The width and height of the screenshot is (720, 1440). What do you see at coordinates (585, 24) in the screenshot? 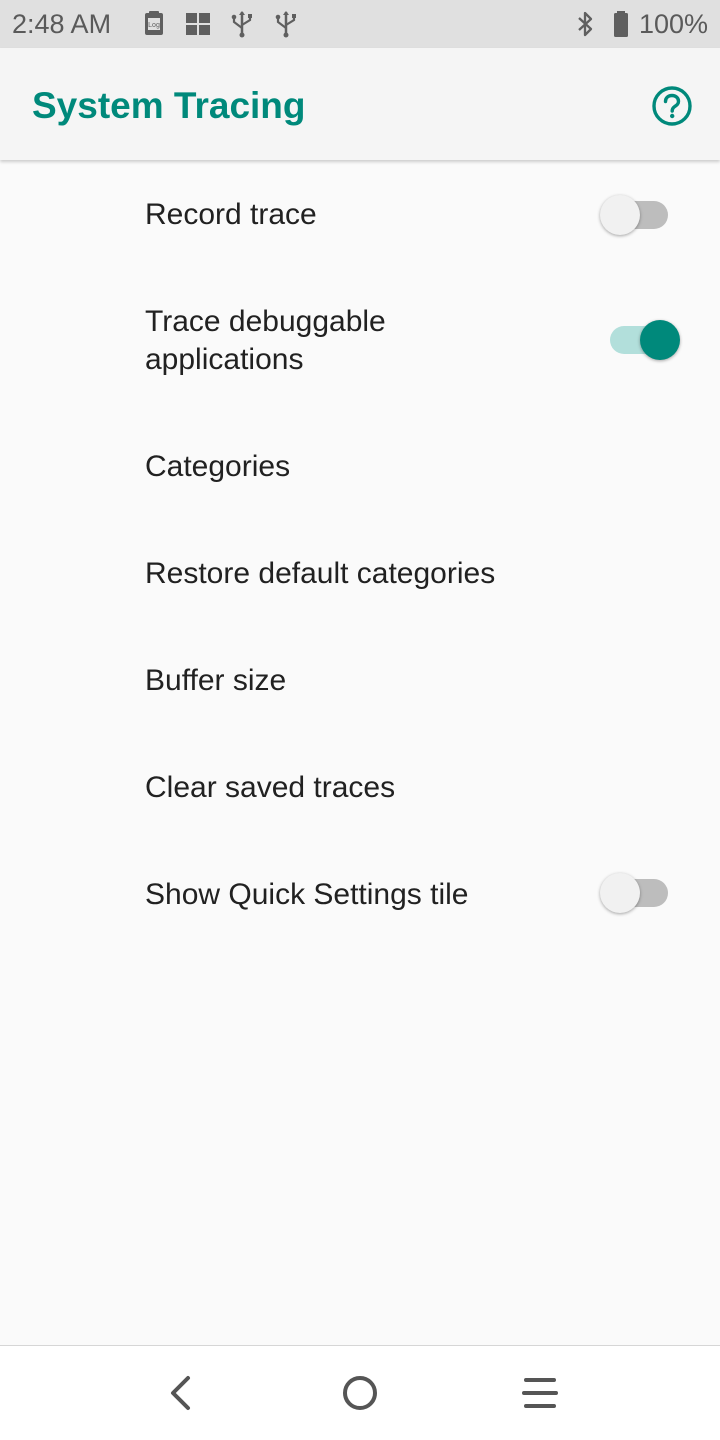
I see `bluetooth-icon` at bounding box center [585, 24].